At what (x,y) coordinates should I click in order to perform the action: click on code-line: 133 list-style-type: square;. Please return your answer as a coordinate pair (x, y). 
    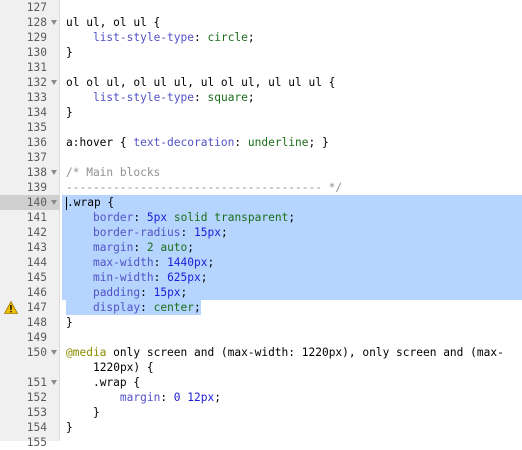
    Looking at the image, I should click on (261, 97).